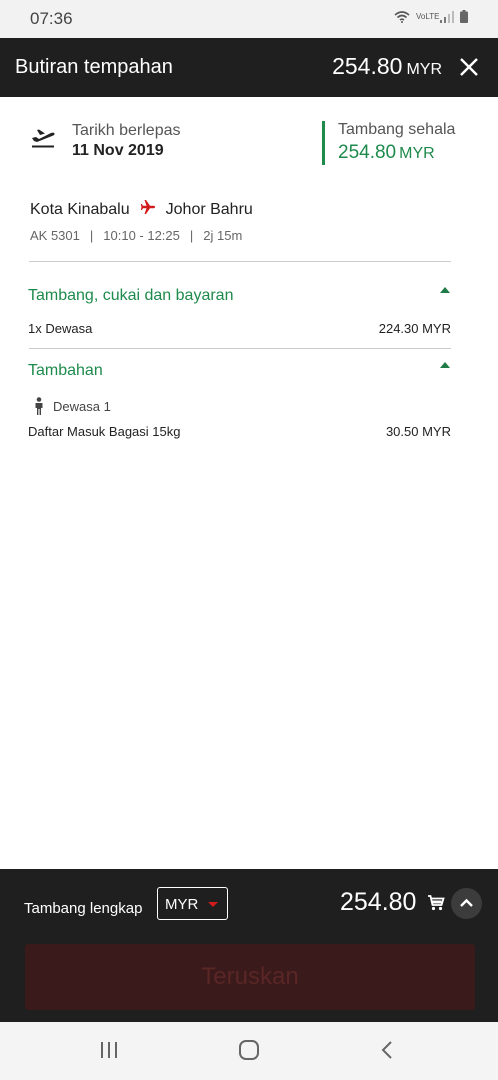 The height and width of the screenshot is (1080, 498). I want to click on cart-icon, so click(436, 903).